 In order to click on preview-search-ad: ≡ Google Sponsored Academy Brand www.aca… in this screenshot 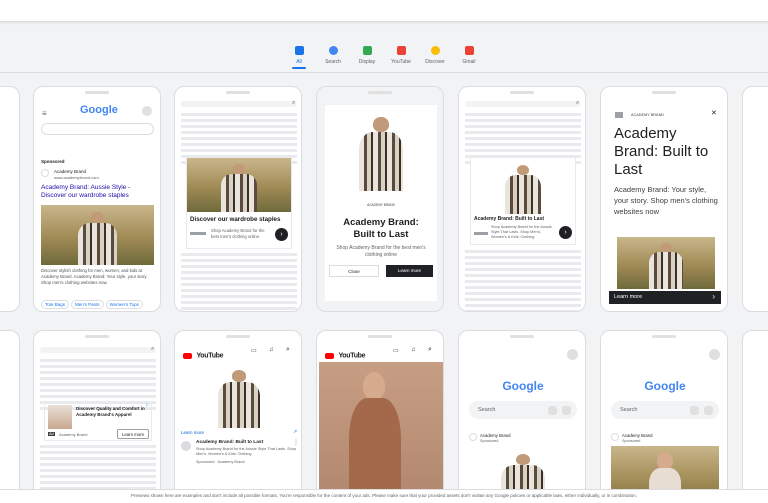, I will do `click(97, 199)`.